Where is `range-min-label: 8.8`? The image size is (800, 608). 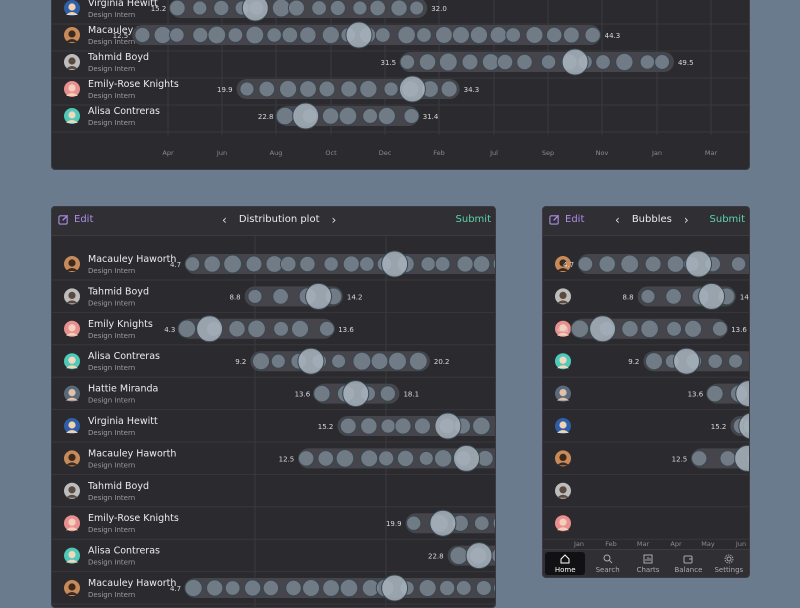
range-min-label: 8.8 is located at coordinates (627, 297).